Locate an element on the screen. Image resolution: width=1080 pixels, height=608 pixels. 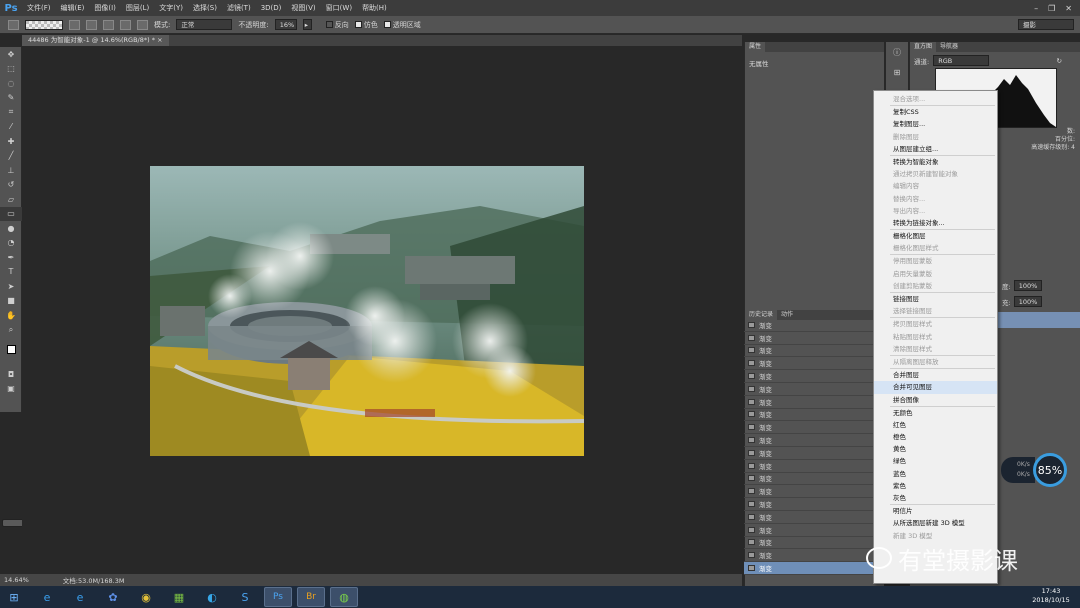
ie2-icon: e is located at coordinates (80, 597).